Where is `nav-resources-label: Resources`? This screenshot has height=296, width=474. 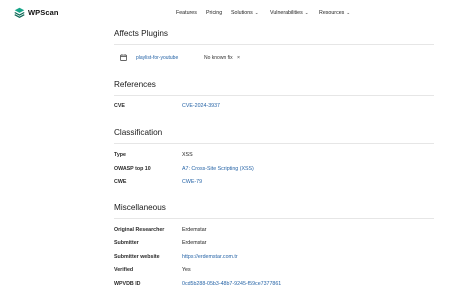 nav-resources-label: Resources is located at coordinates (332, 13).